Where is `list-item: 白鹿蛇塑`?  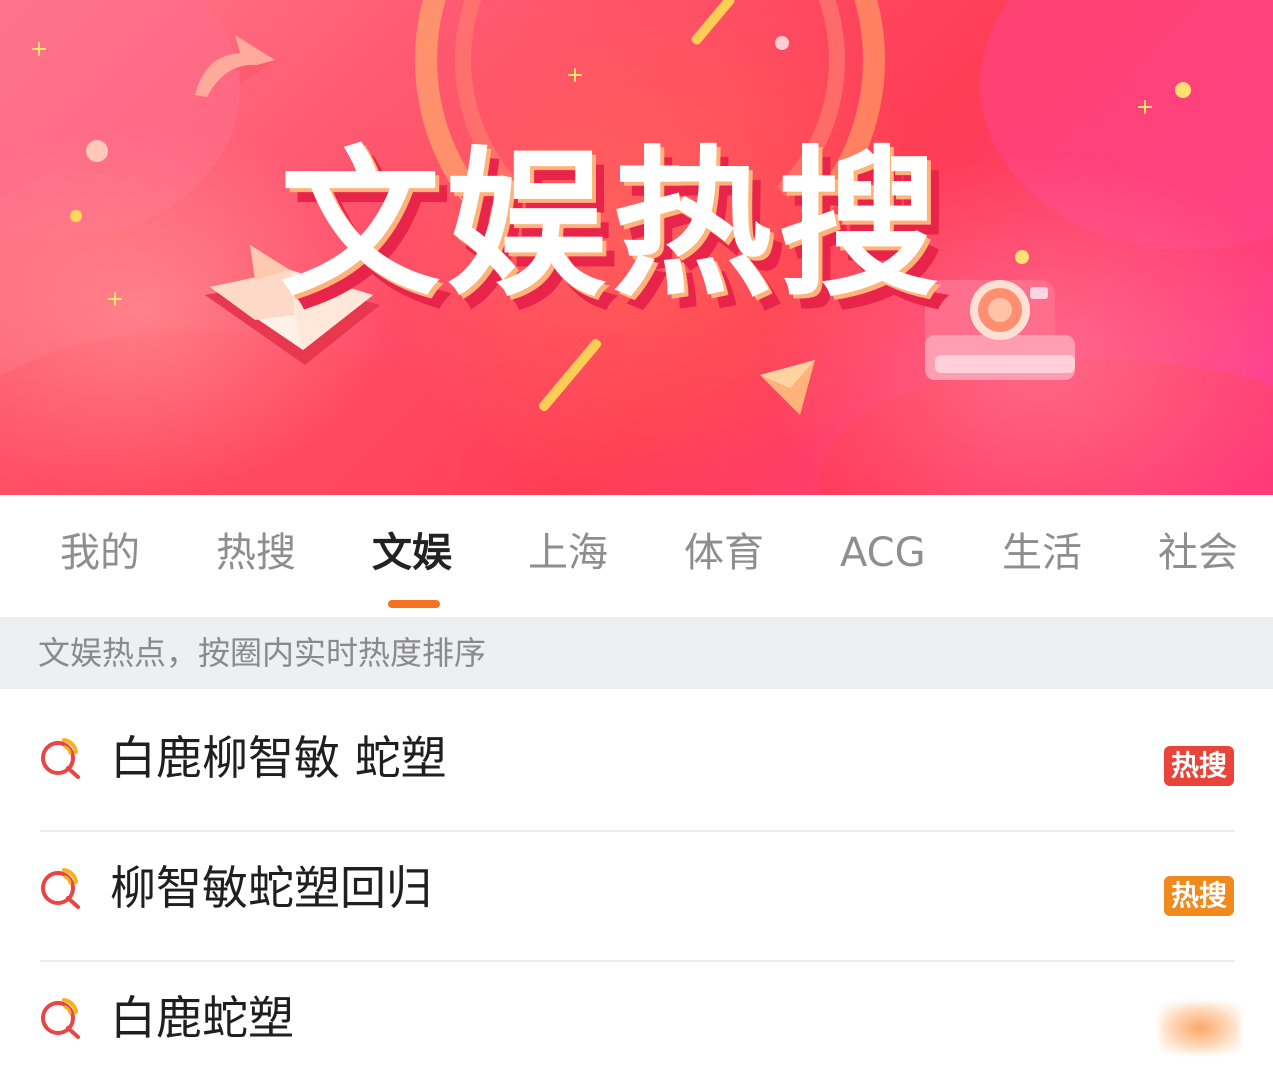 list-item: 白鹿蛇塑 is located at coordinates (636, 1015).